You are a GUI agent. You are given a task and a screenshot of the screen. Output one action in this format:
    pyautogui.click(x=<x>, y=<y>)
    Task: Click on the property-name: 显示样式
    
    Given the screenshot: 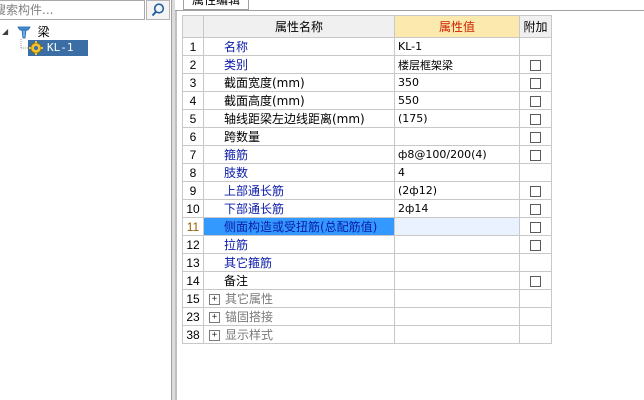 What is the action you would take?
    pyautogui.click(x=249, y=335)
    